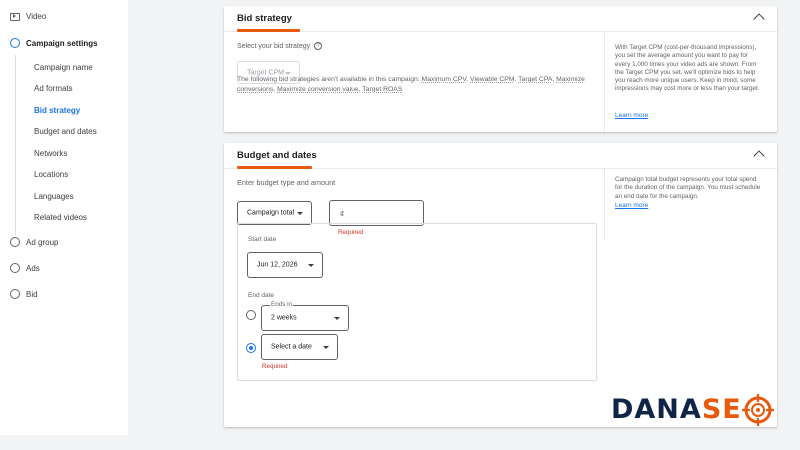 Image resolution: width=800 pixels, height=450 pixels. Describe the element at coordinates (342, 214) in the screenshot. I see `currency-symbol: ₫` at that location.